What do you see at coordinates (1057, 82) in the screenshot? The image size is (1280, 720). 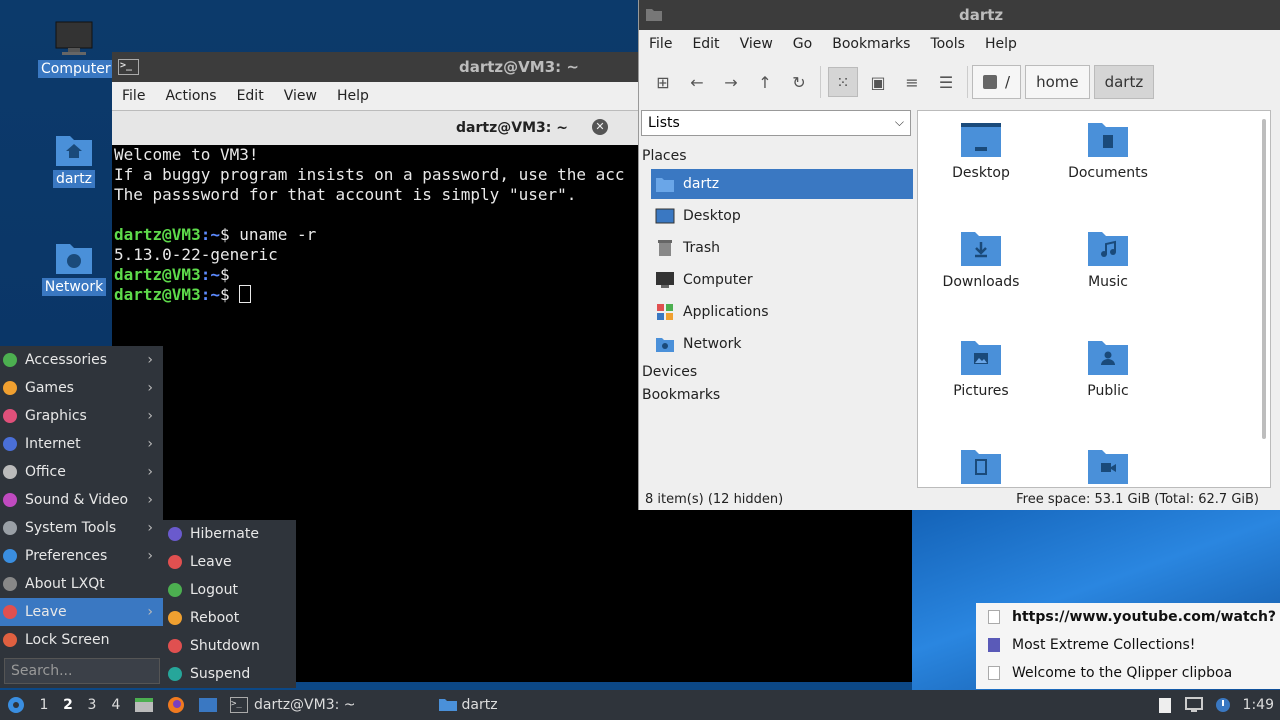 I see `path-home-button: home` at bounding box center [1057, 82].